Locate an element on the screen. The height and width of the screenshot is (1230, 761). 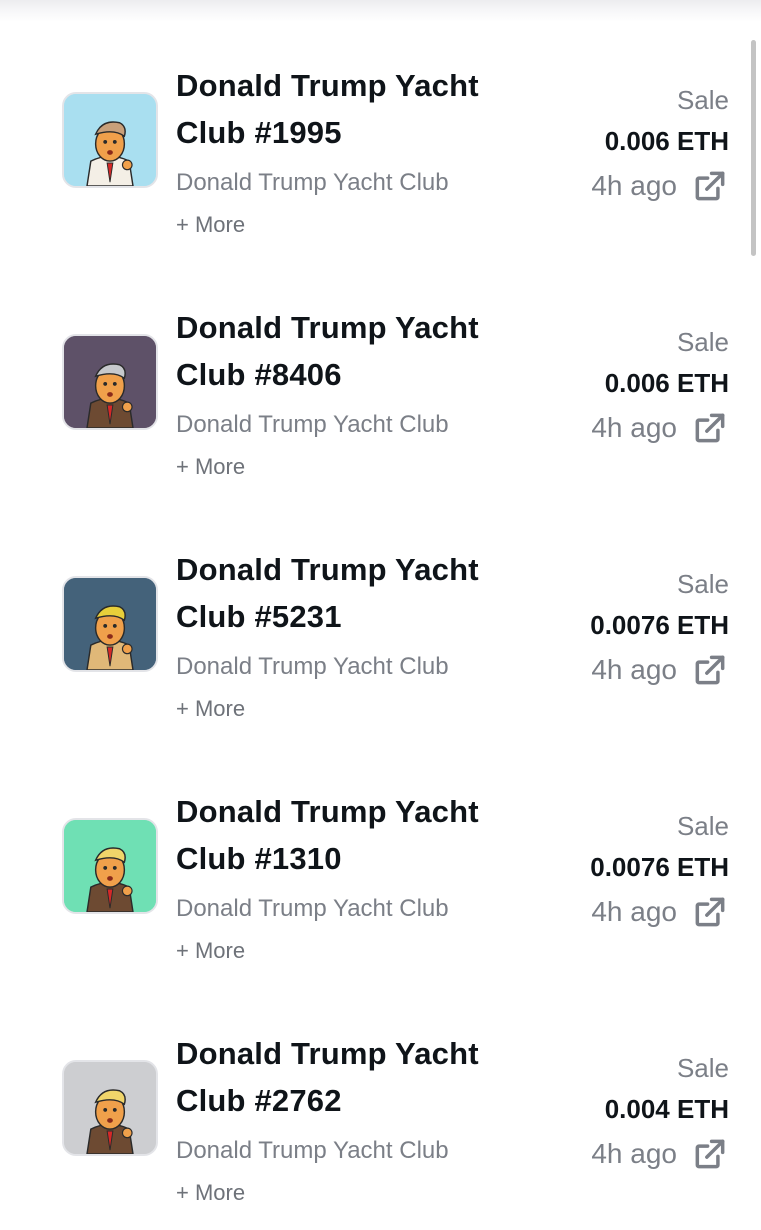
scrollbar is located at coordinates (753, 148).